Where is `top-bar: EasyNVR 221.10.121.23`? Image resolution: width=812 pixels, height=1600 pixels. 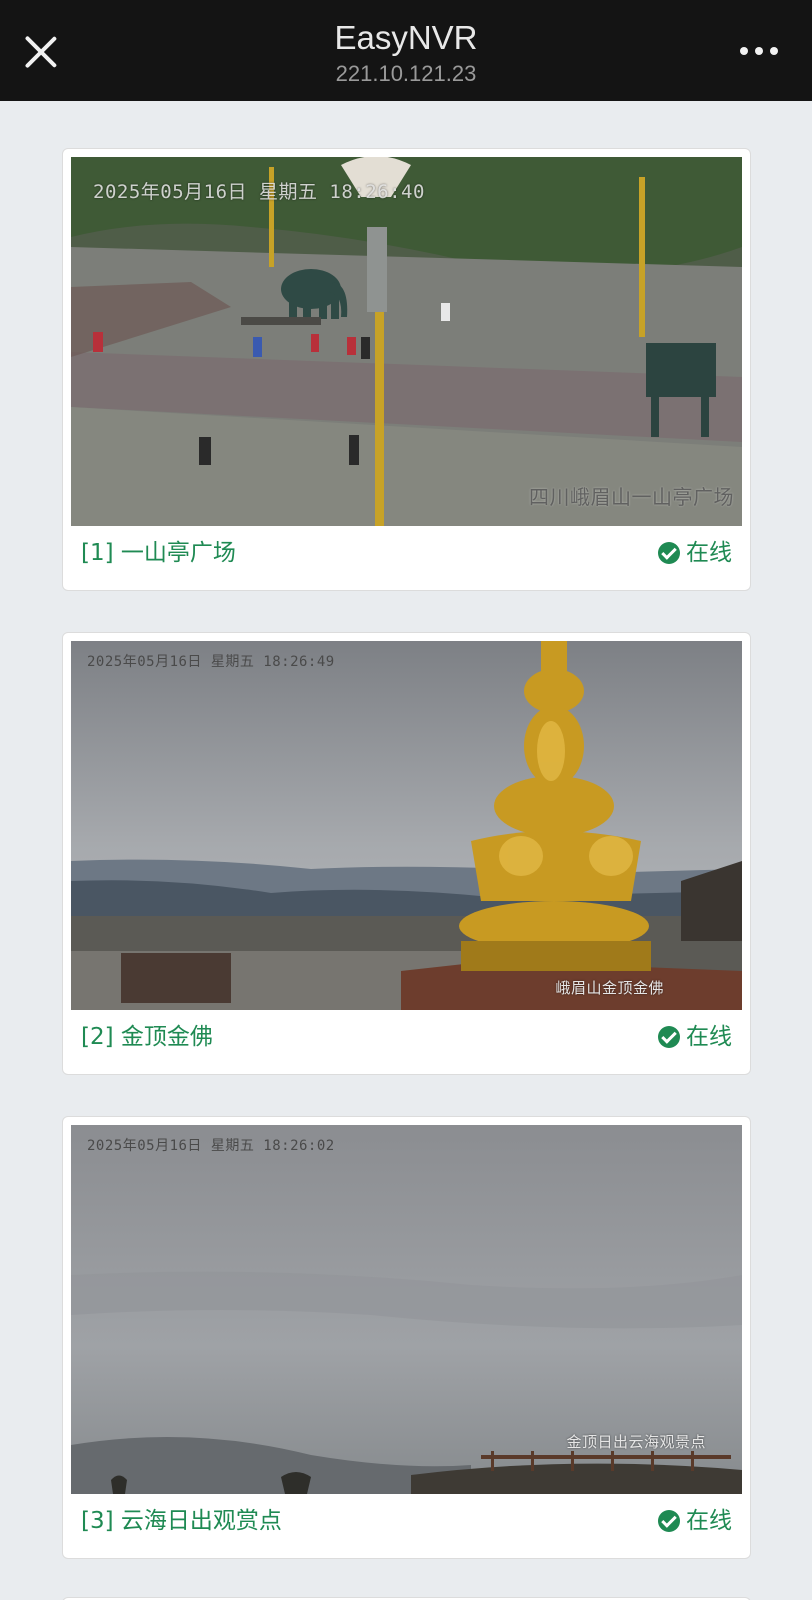 top-bar: EasyNVR 221.10.121.23 is located at coordinates (406, 50).